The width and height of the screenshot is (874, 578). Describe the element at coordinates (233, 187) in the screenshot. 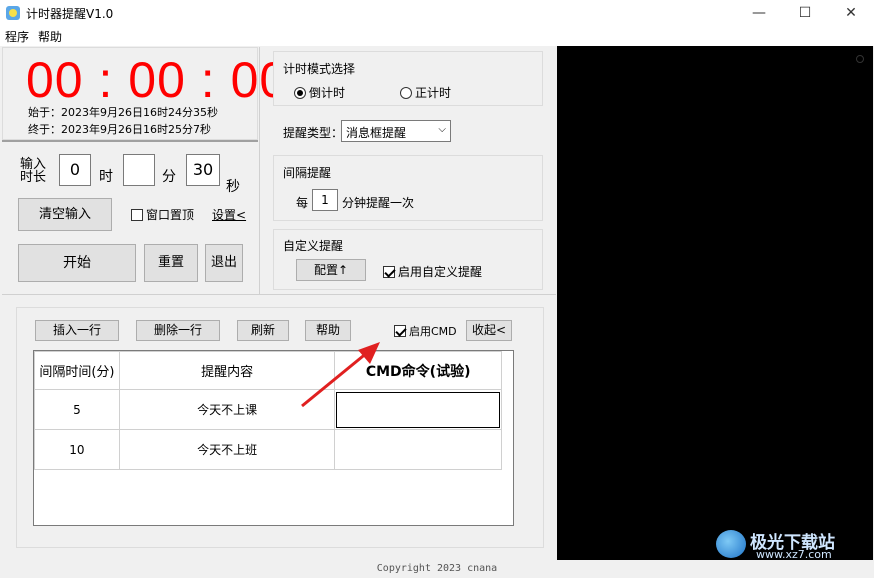

I see `seconds-unit: 秒` at that location.